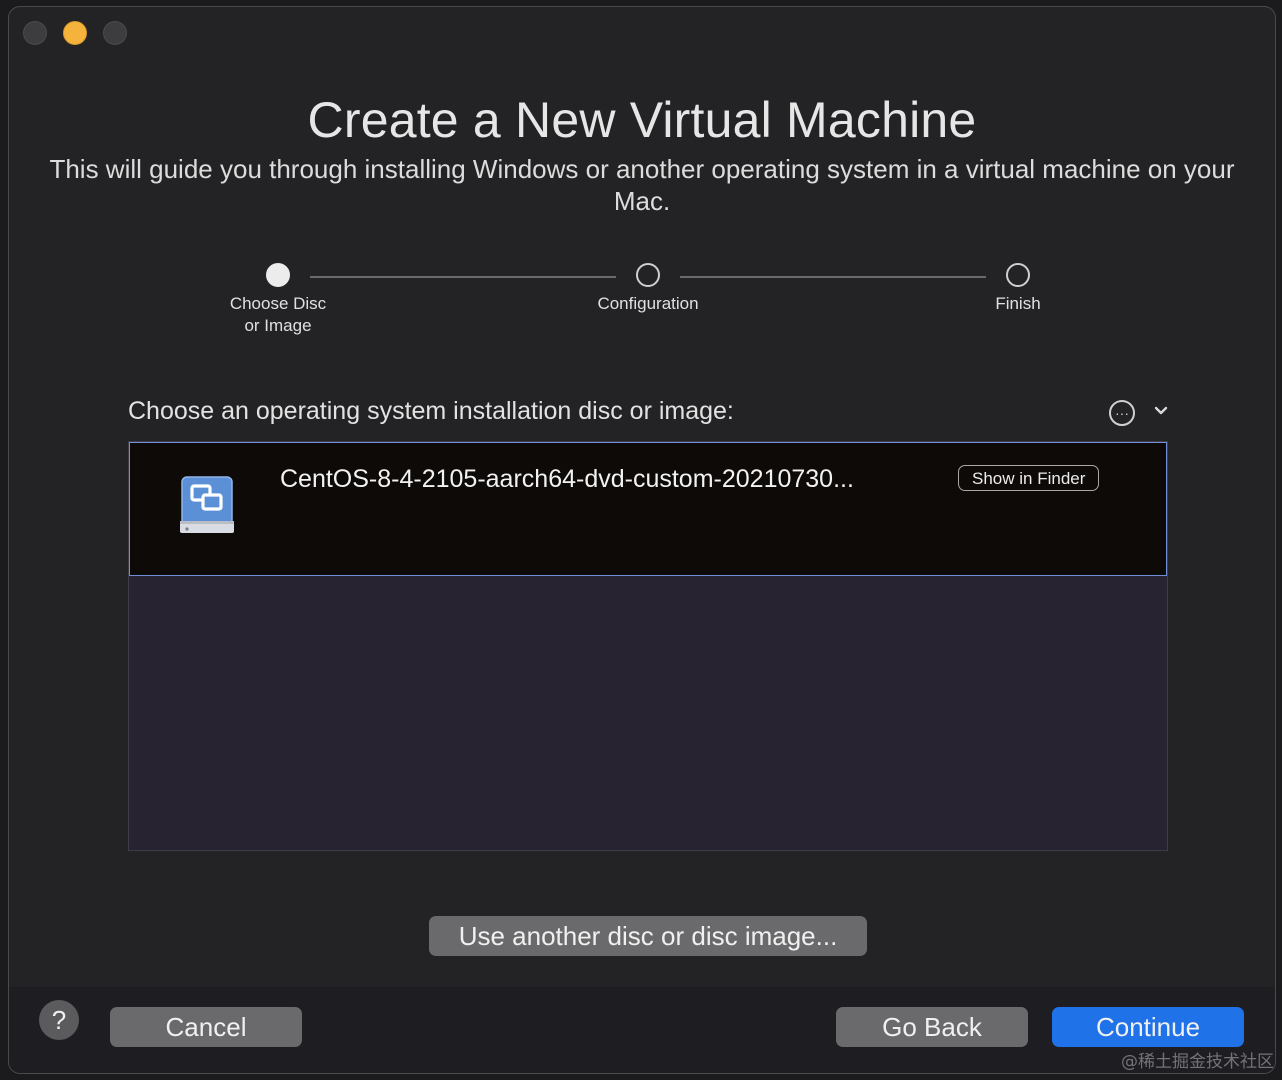 This screenshot has width=1282, height=1080. What do you see at coordinates (115, 33) in the screenshot?
I see `zoom-window-button` at bounding box center [115, 33].